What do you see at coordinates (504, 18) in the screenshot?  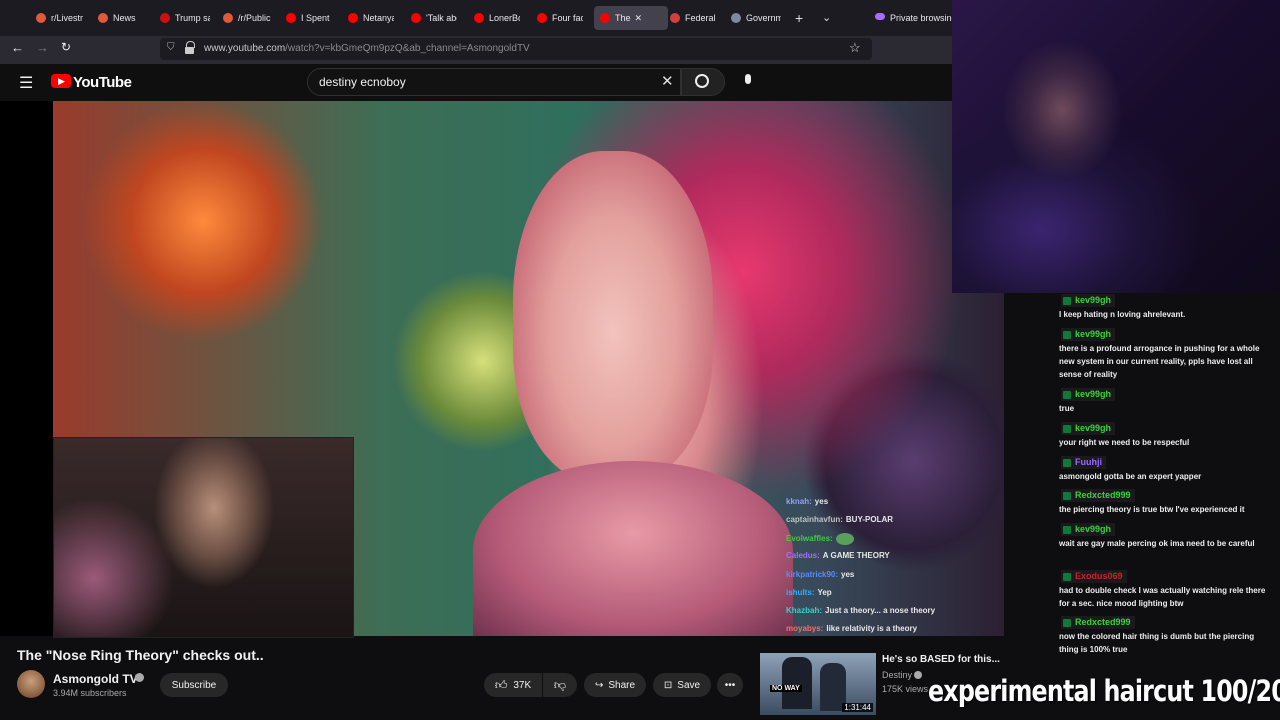 I see `tab-label: LonerBo` at bounding box center [504, 18].